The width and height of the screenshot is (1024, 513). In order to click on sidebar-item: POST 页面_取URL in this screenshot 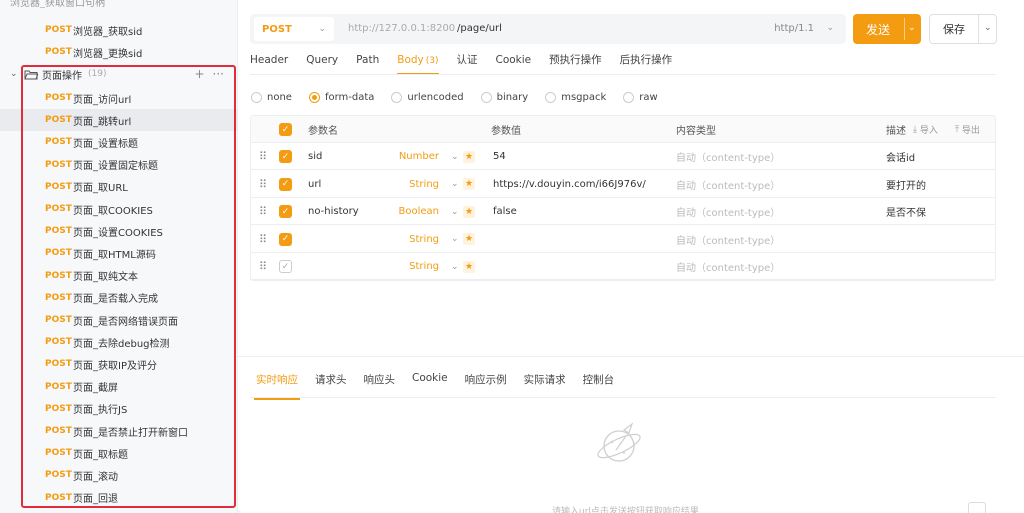, I will do `click(119, 187)`.